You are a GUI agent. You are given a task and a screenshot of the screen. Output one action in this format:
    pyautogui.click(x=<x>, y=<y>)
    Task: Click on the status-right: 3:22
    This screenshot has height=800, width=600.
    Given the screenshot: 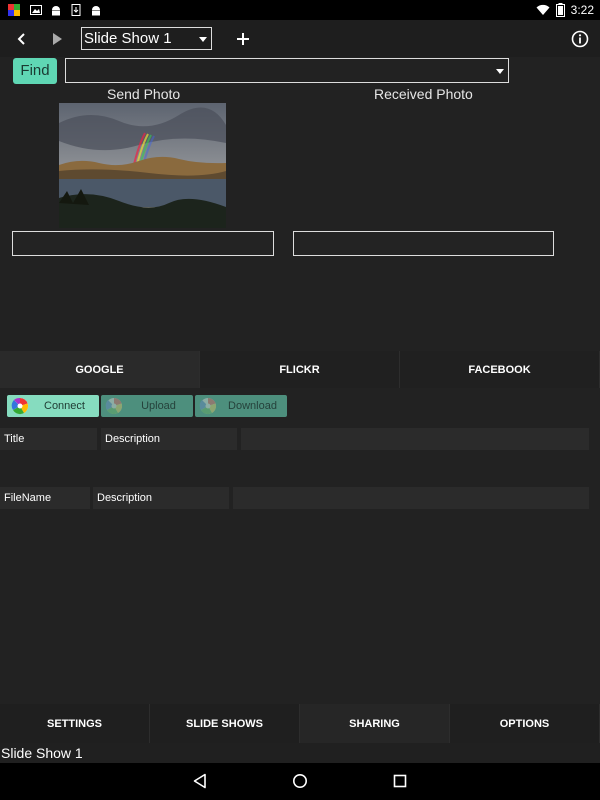 What is the action you would take?
    pyautogui.click(x=565, y=10)
    